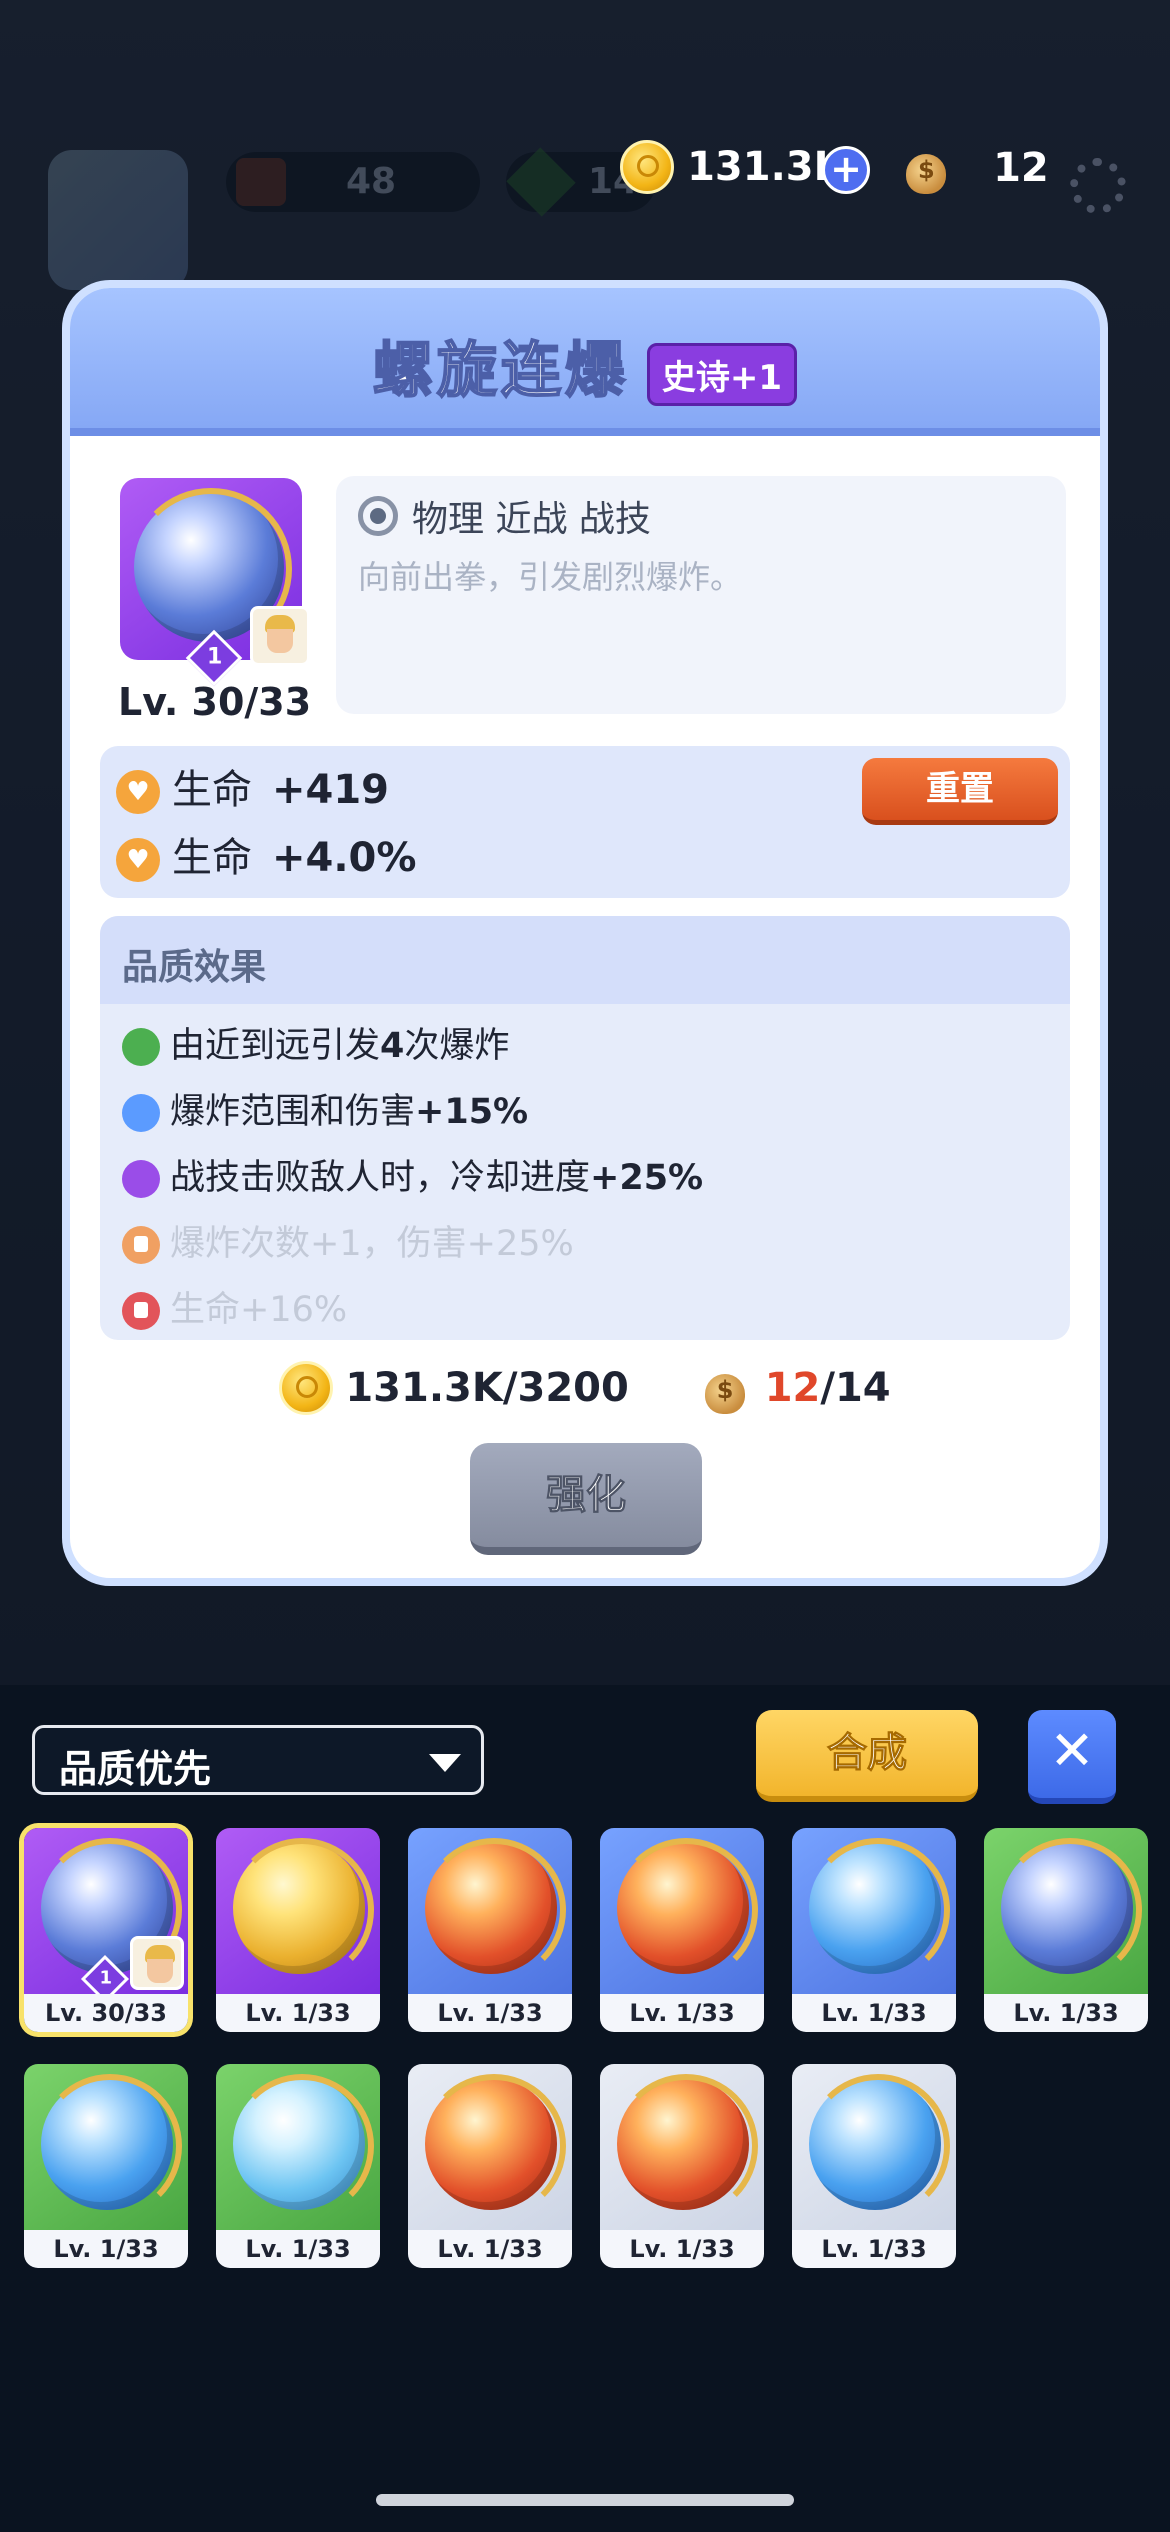 The width and height of the screenshot is (1170, 2532). I want to click on effect-text: 战技击败敌人时，冷却进度, so click(380, 1178).